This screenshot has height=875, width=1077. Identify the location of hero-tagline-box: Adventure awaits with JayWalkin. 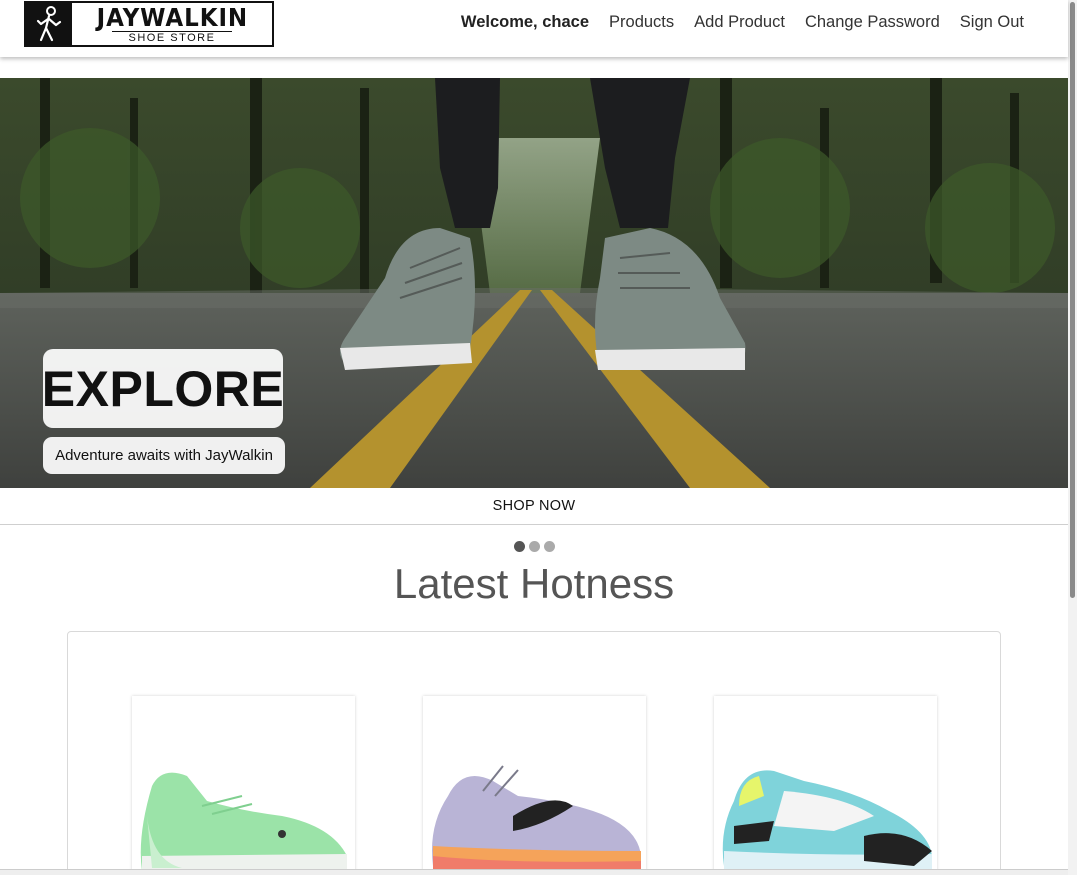
(164, 455).